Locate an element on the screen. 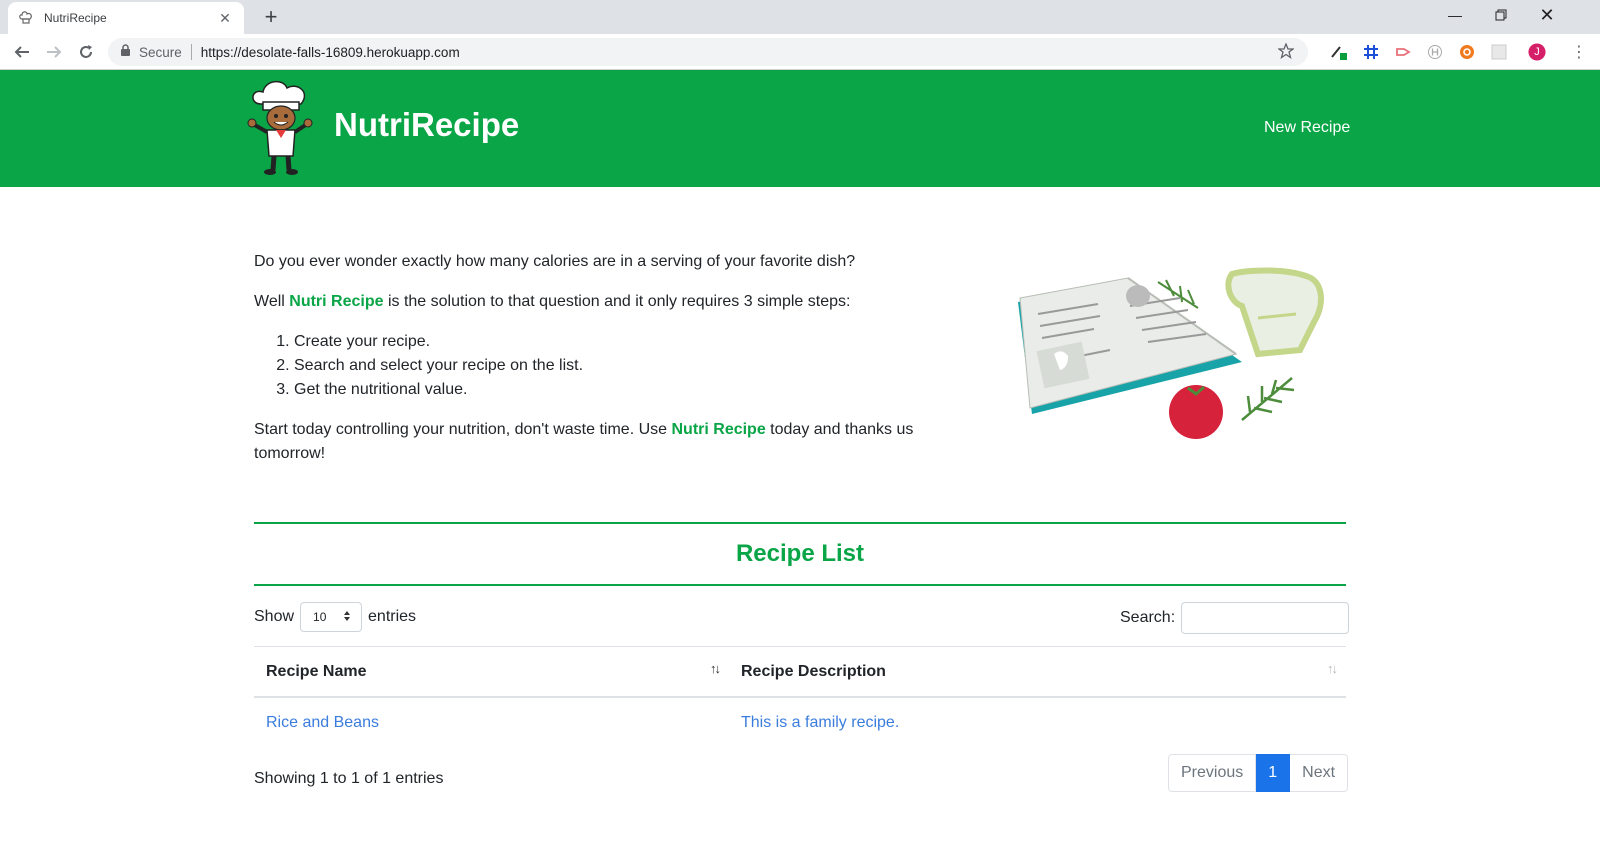  previous-page-button: Previous is located at coordinates (1212, 773).